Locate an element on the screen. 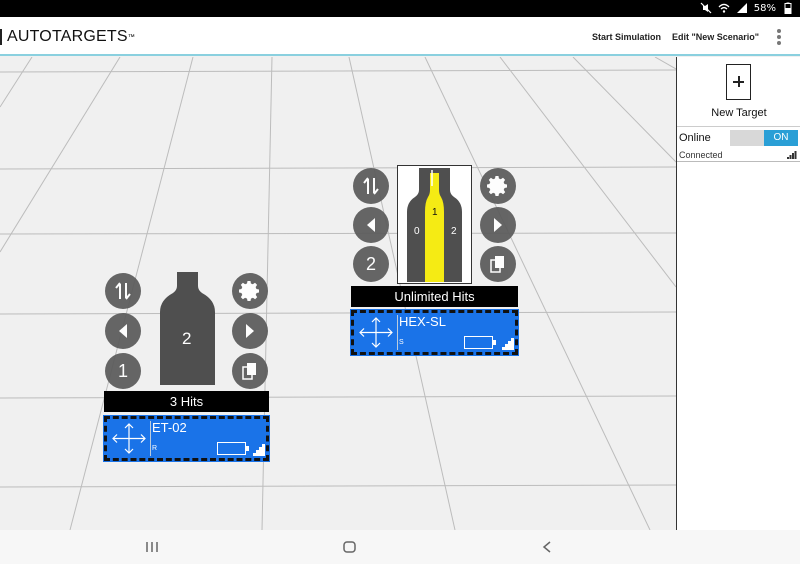 The image size is (800, 564). new-target-label: New Target is located at coordinates (739, 113).